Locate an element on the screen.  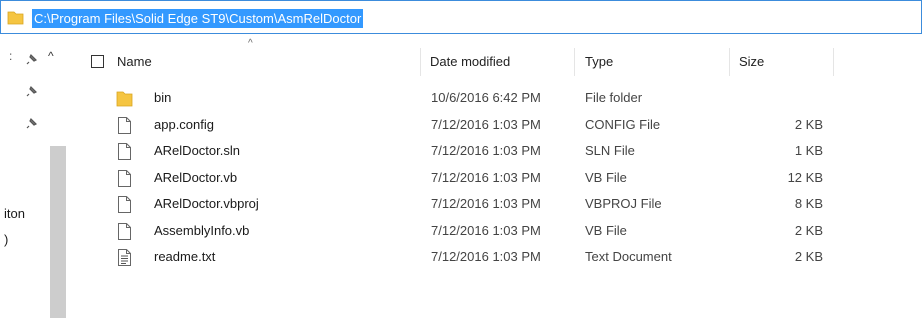
nav-overflow-icon: : is located at coordinates (11, 56).